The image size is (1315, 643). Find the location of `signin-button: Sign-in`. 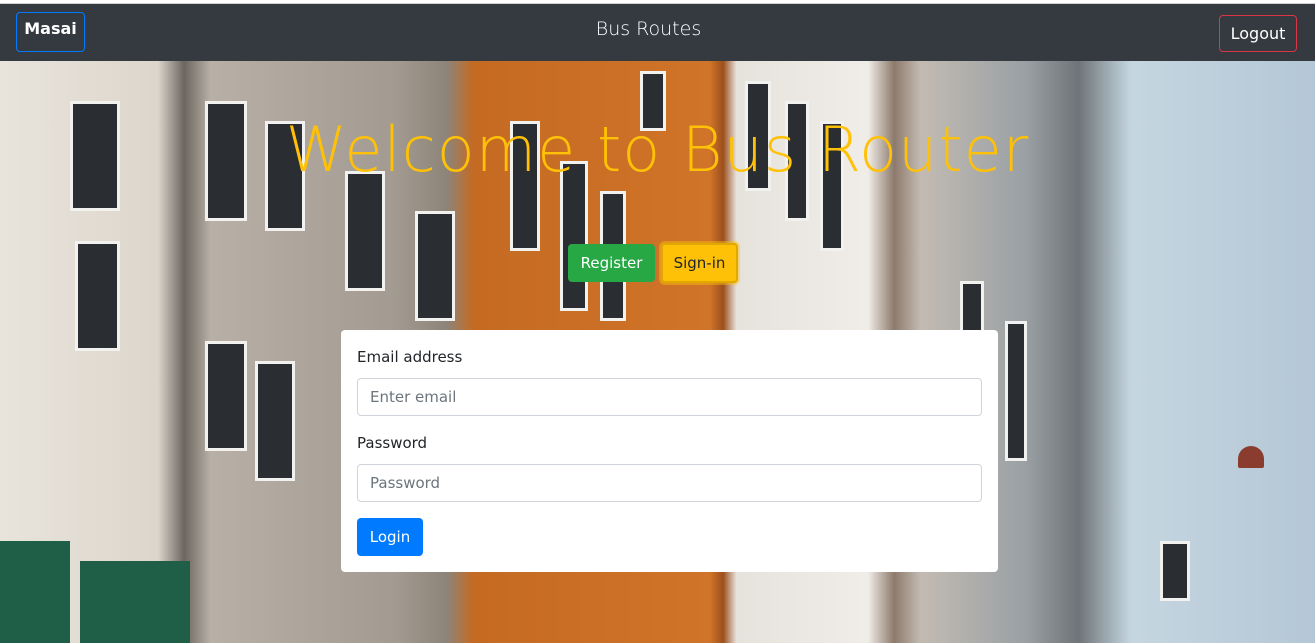

signin-button: Sign-in is located at coordinates (699, 263).